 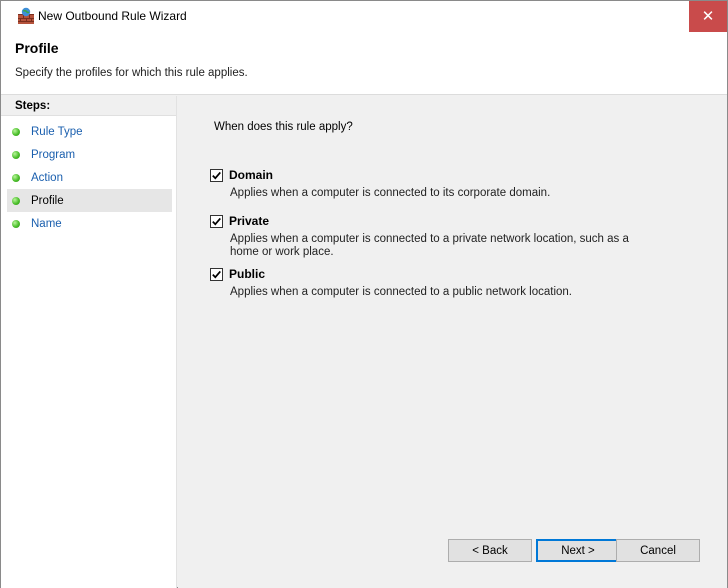 I want to click on close-icon: ✕, so click(x=708, y=16).